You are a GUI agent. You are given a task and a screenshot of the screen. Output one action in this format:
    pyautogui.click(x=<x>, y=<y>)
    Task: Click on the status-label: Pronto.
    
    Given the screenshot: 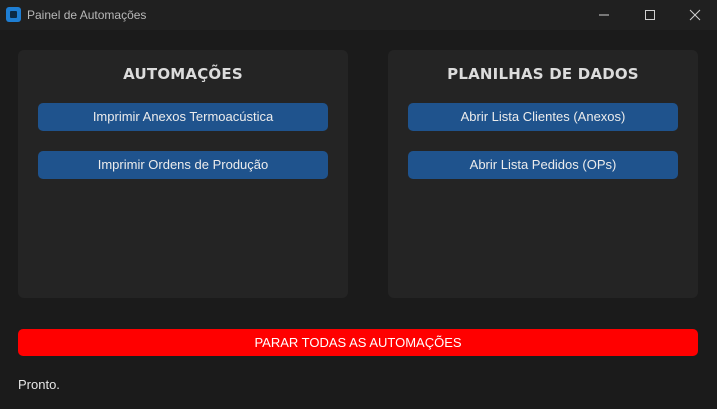 What is the action you would take?
    pyautogui.click(x=39, y=384)
    